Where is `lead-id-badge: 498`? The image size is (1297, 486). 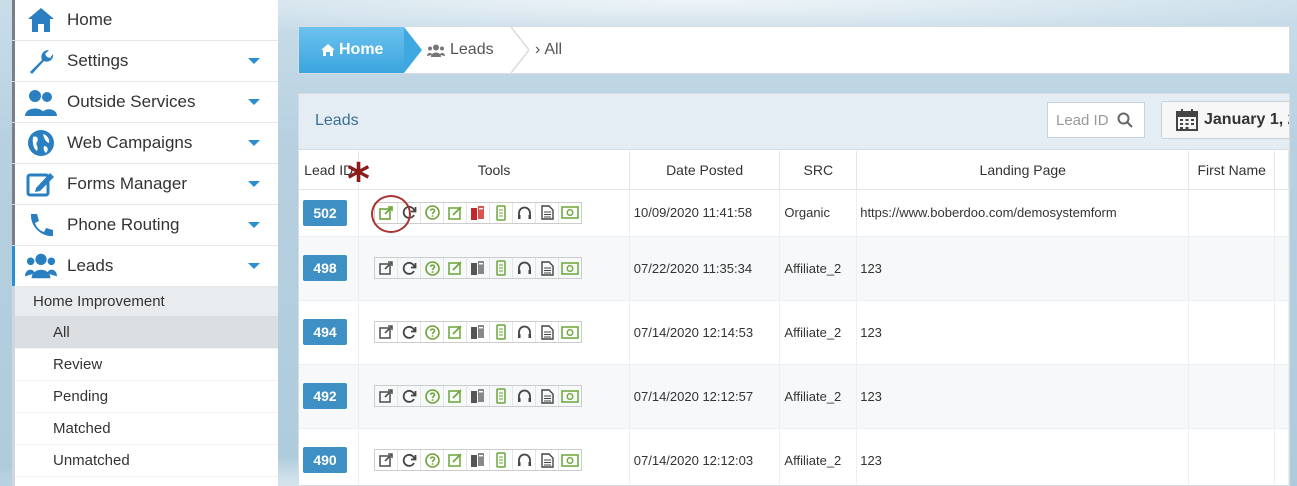 lead-id-badge: 498 is located at coordinates (325, 268).